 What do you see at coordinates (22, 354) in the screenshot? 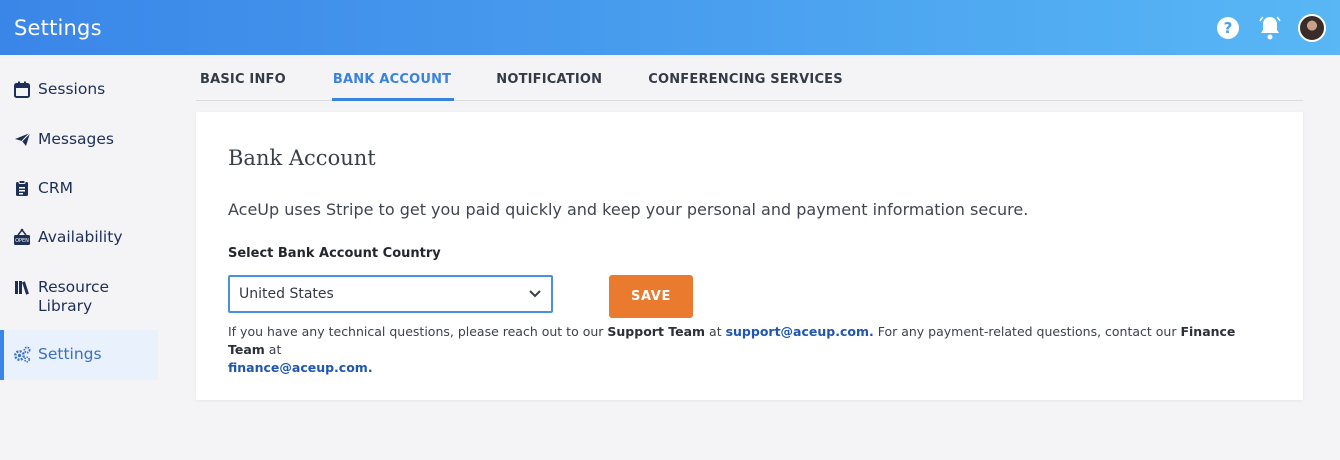
I see `gears-icon` at bounding box center [22, 354].